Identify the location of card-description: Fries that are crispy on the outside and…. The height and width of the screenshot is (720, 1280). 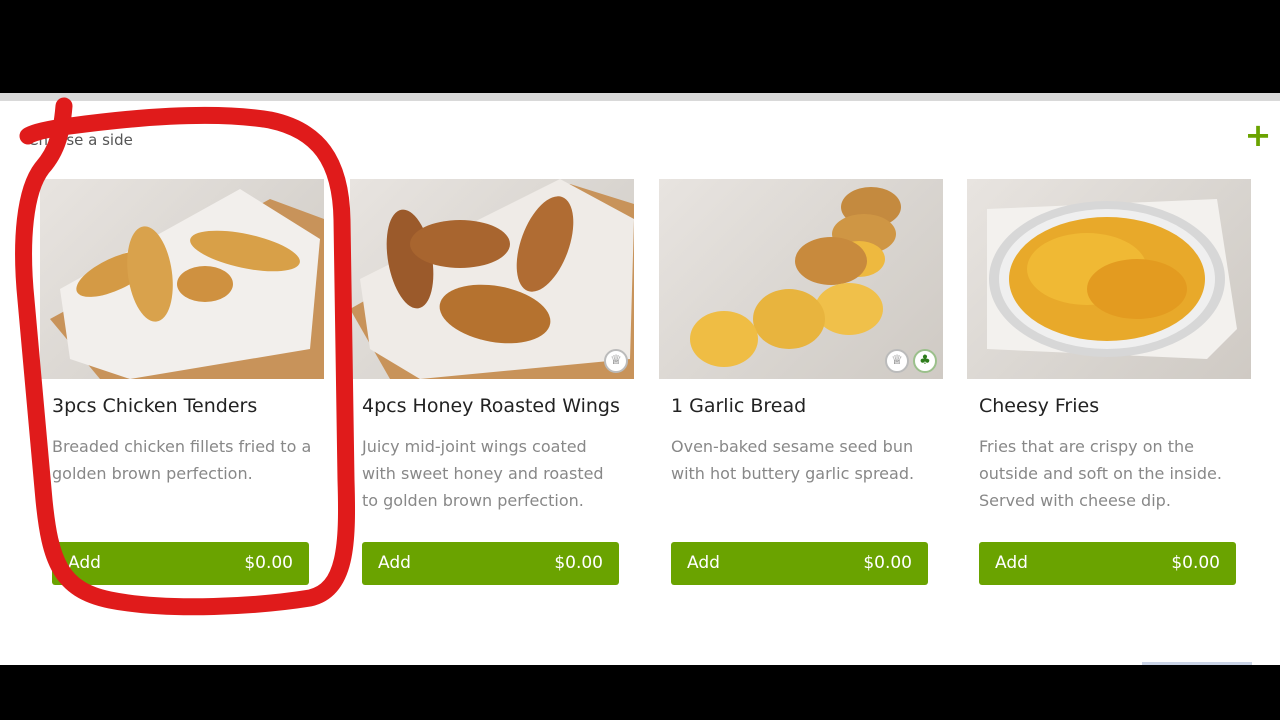
(1100, 473).